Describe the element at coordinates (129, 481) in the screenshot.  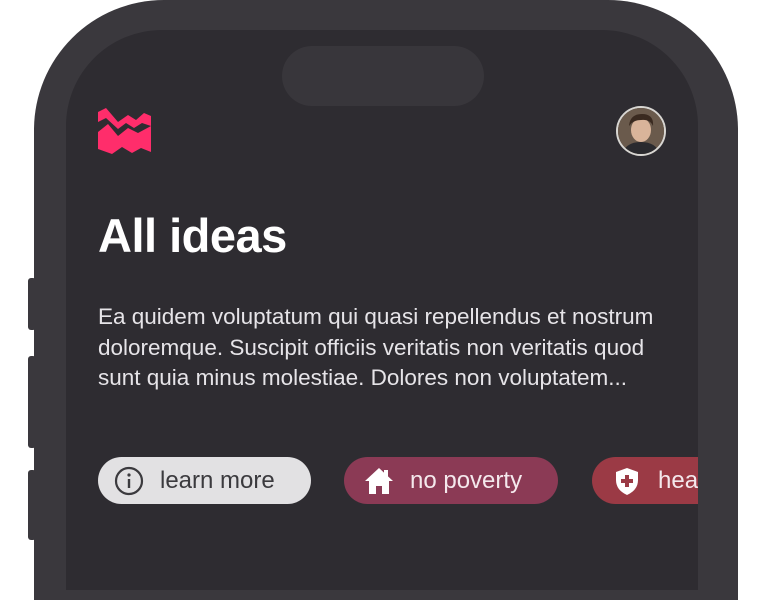
I see `info-icon` at that location.